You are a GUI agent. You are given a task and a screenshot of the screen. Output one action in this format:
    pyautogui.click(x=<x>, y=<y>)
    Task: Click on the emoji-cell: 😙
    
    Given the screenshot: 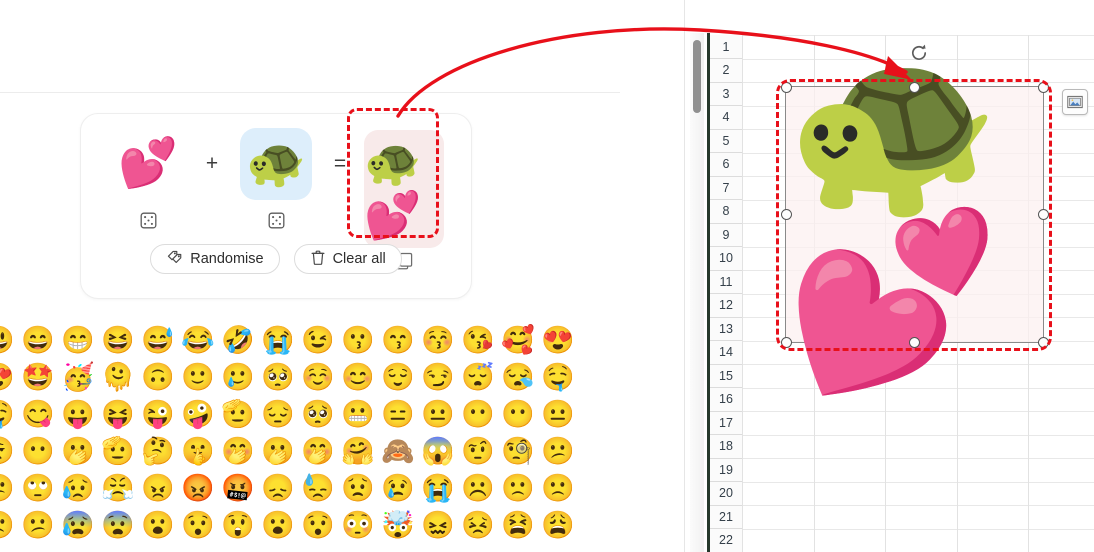 What is the action you would take?
    pyautogui.click(x=398, y=340)
    